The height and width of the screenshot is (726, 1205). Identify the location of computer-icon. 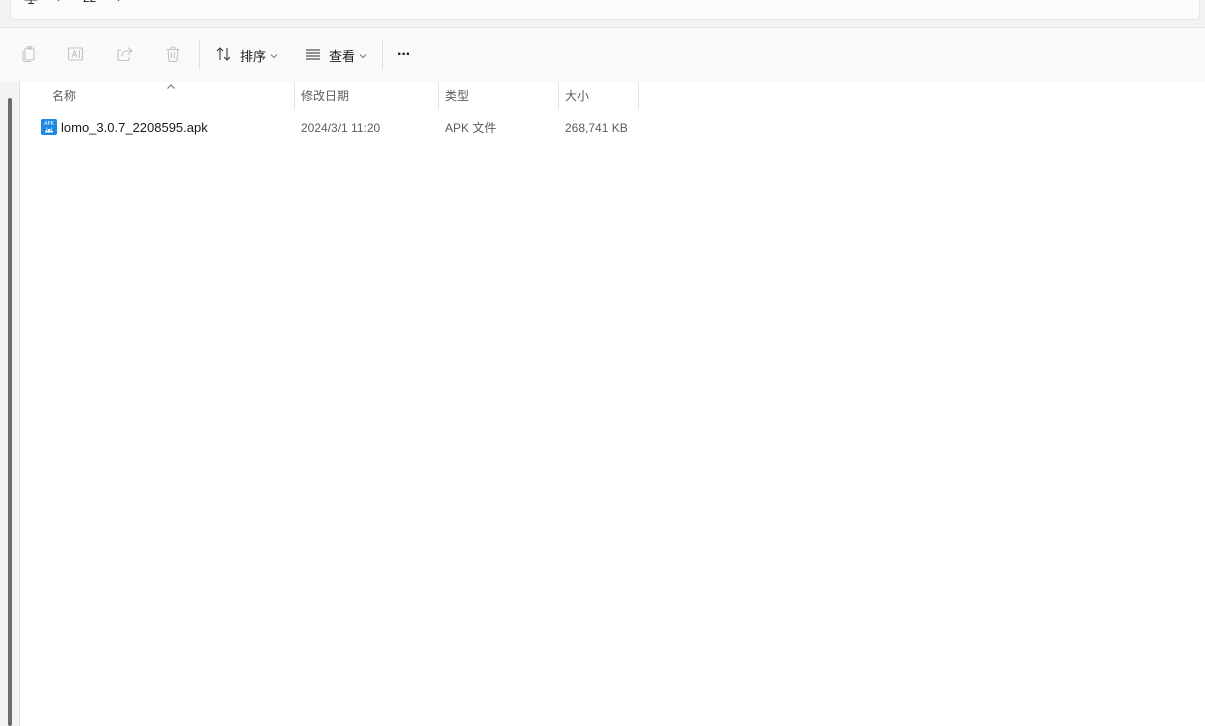
(31, 3).